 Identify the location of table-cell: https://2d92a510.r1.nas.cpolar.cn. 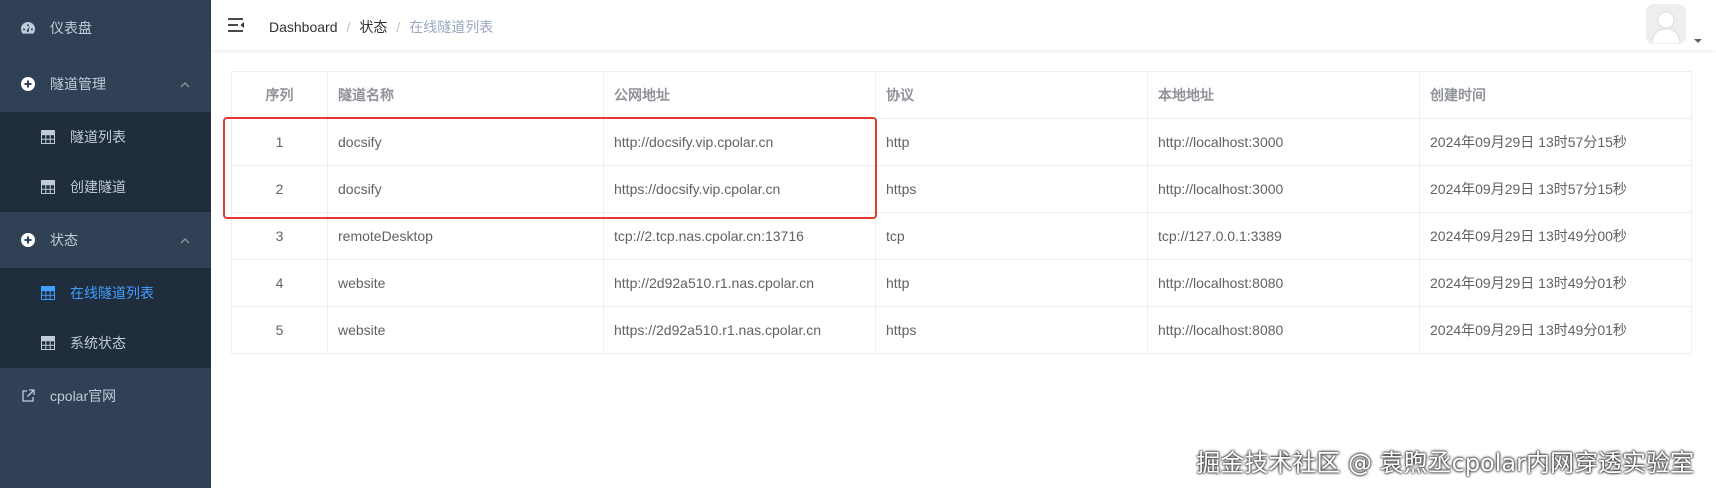
(739, 330).